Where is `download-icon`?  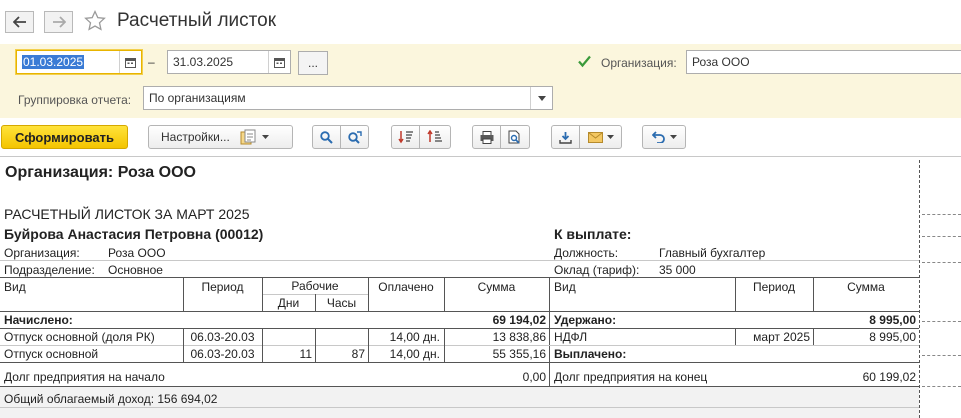 download-icon is located at coordinates (565, 137).